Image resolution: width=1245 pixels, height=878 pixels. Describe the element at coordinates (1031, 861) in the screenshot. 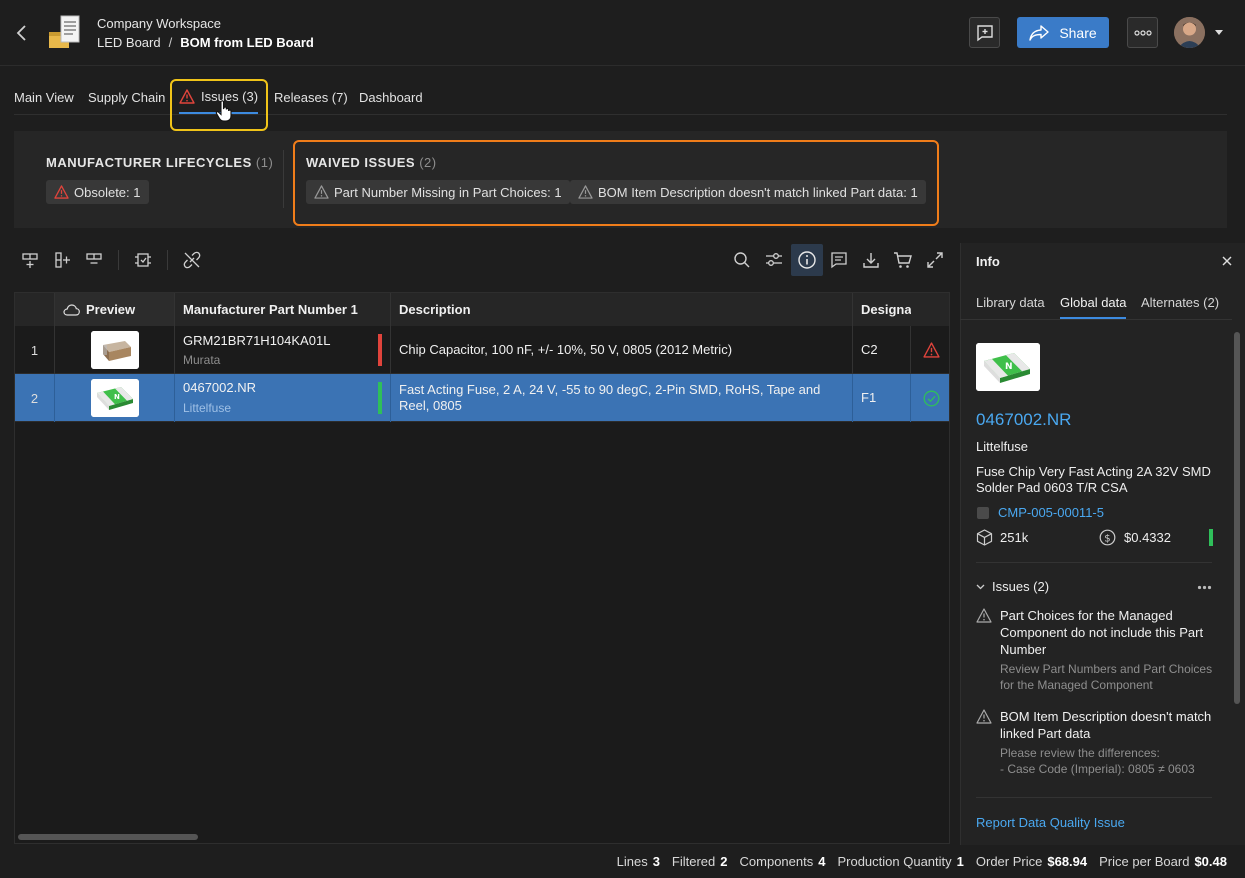

I see `footer-order-price: Order Price $68.94` at that location.